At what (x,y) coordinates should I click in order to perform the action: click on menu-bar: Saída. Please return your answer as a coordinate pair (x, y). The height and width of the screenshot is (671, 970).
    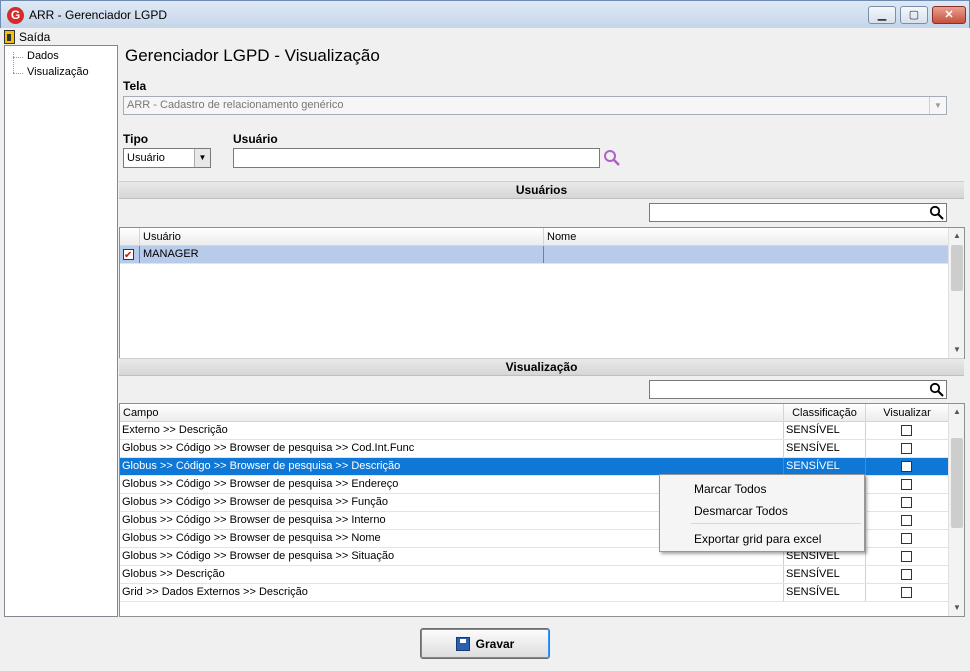
    Looking at the image, I should click on (485, 36).